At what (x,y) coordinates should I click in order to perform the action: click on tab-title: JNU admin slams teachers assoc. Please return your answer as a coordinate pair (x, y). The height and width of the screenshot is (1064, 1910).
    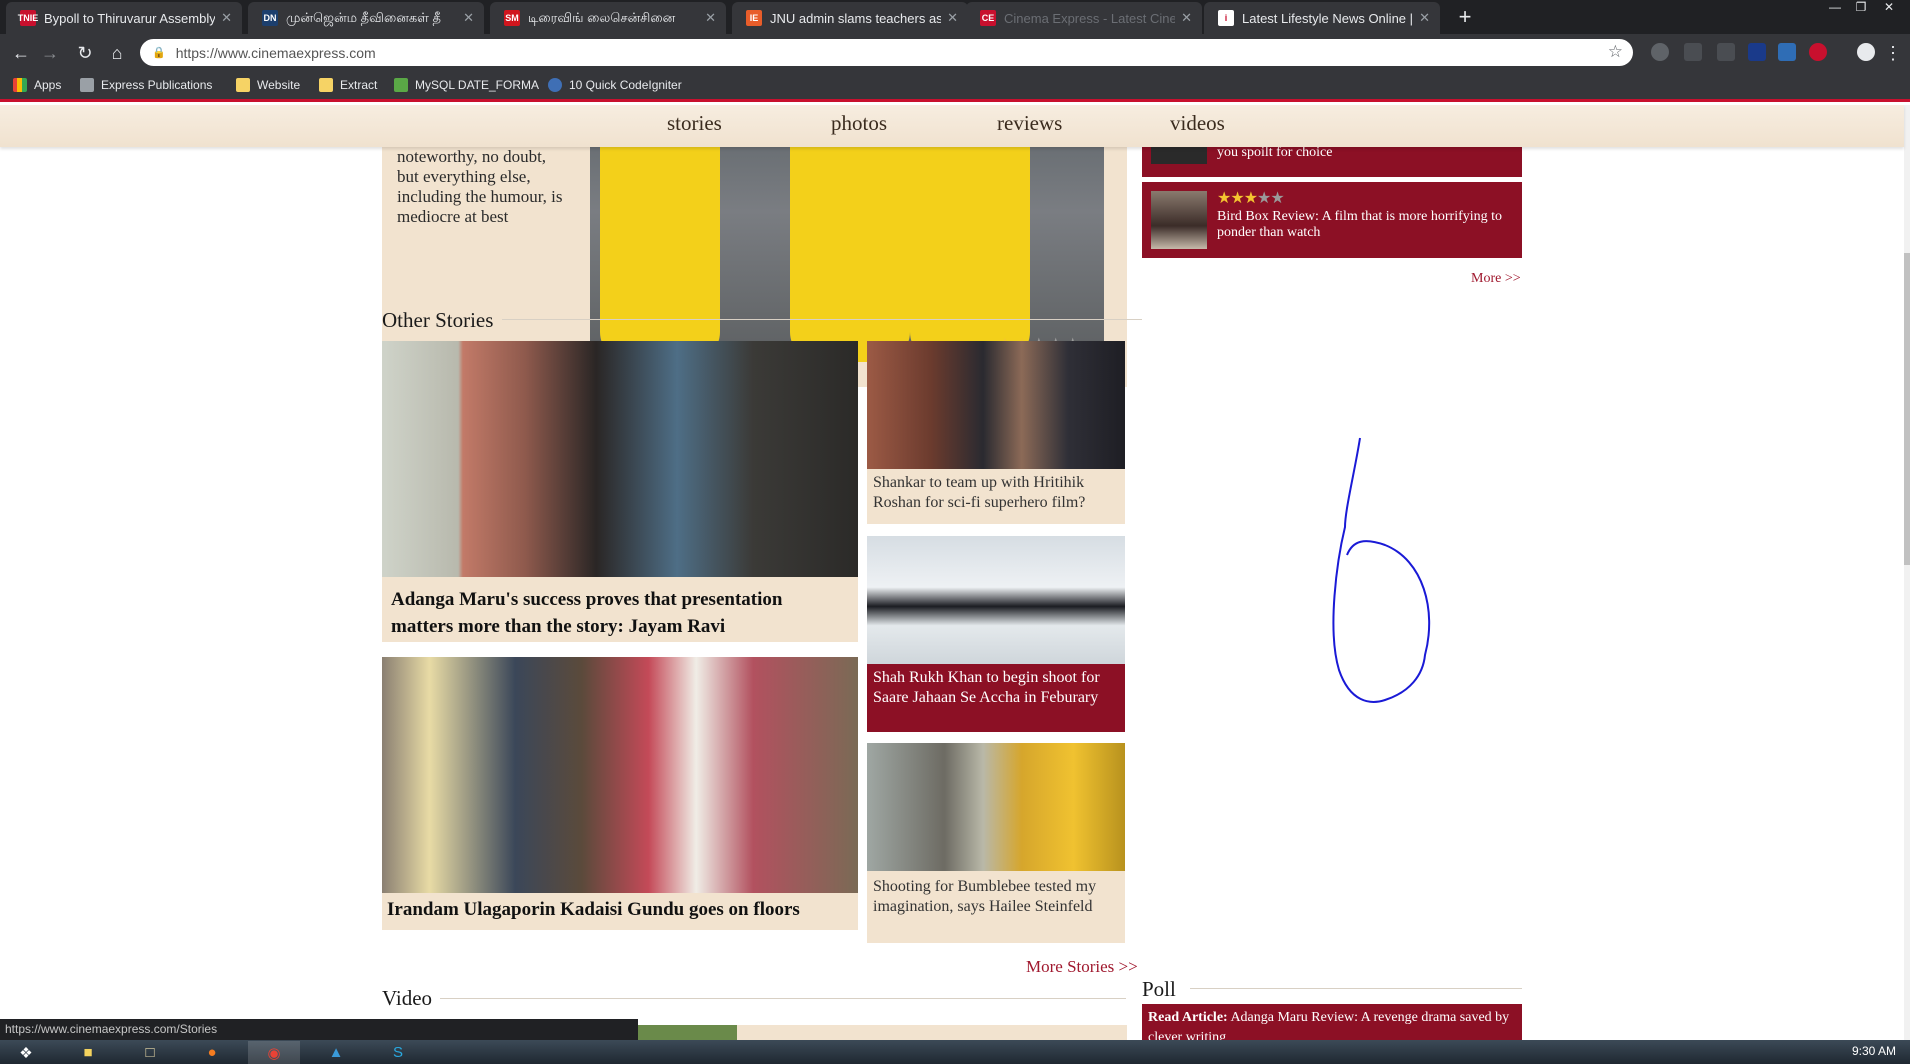
    Looking at the image, I should click on (856, 18).